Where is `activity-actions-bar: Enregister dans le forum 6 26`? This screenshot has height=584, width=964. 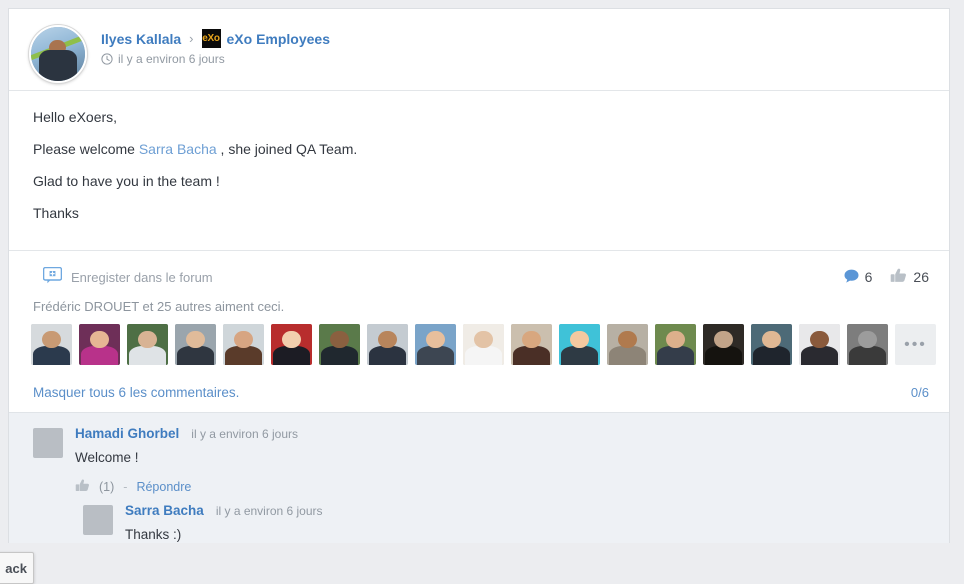 activity-actions-bar: Enregister dans le forum 6 26 is located at coordinates (479, 276).